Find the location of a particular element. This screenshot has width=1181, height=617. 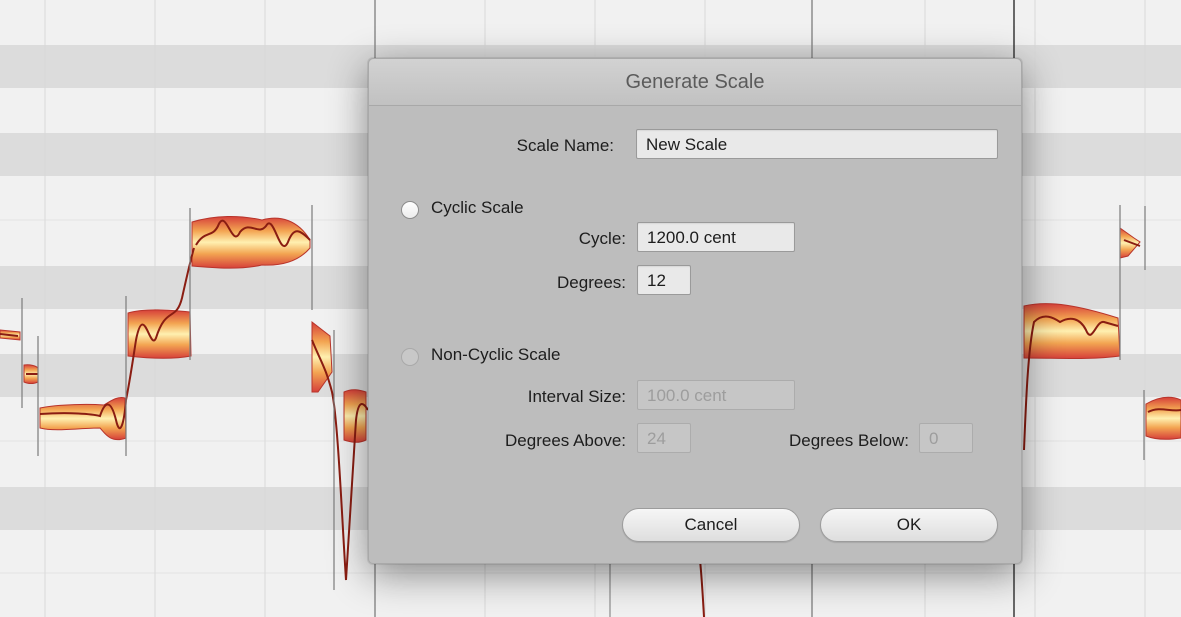

cycle-input: 1200.0 cent is located at coordinates (716, 237).